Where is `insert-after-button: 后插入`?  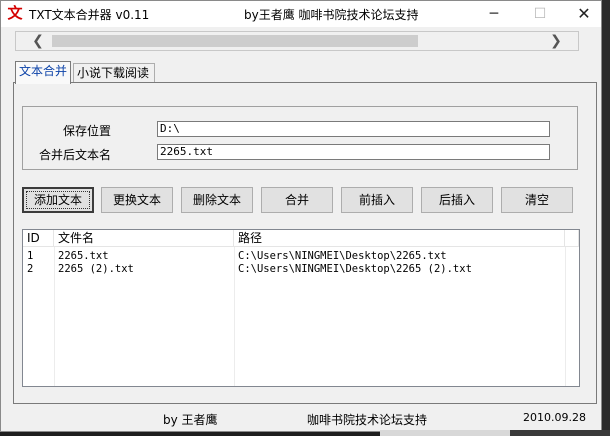
insert-after-button: 后插入 is located at coordinates (457, 200).